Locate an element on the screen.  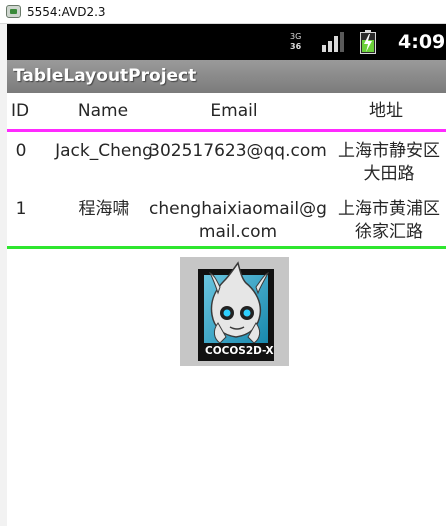
svg-text: COCOS2D-X is located at coordinates (239, 351).